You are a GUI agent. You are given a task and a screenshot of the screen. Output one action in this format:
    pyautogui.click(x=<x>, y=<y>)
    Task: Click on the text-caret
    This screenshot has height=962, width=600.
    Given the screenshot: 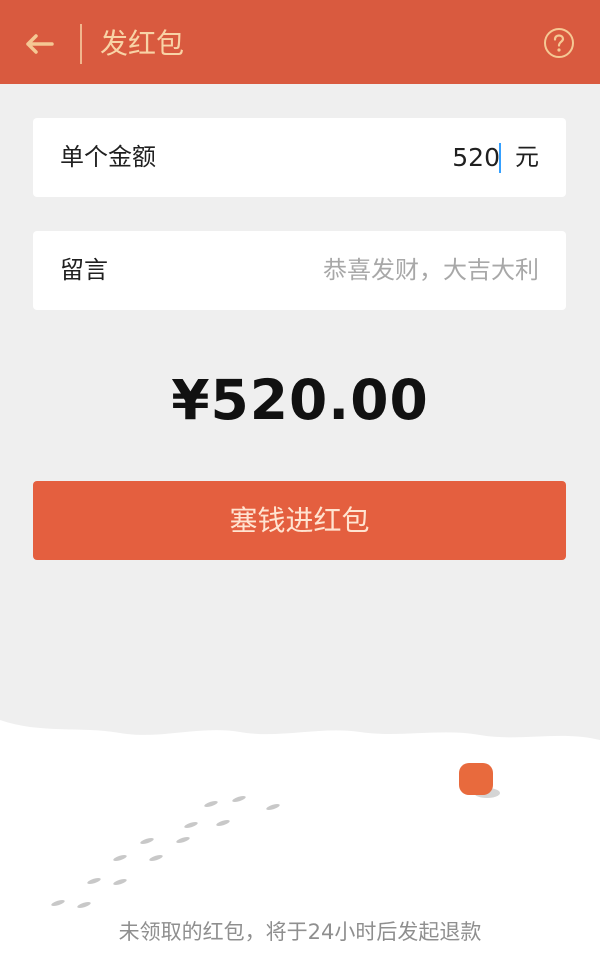 What is the action you would take?
    pyautogui.click(x=500, y=158)
    